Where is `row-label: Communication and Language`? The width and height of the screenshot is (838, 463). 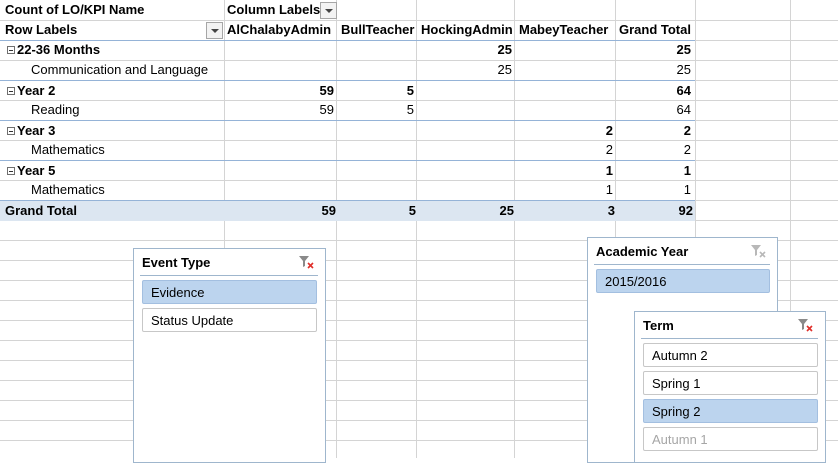 row-label: Communication and Language is located at coordinates (119, 70).